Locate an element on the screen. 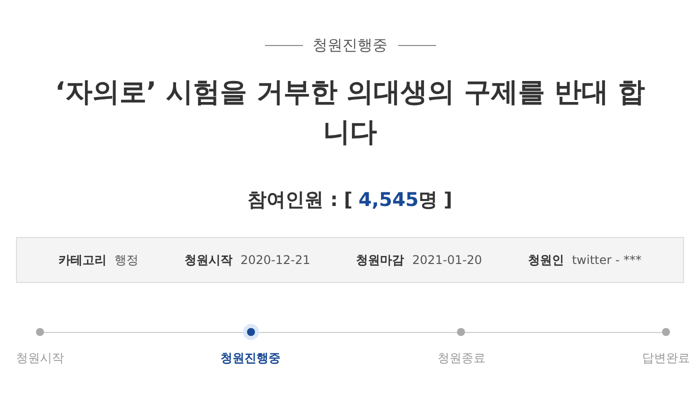  info-label: 청원시작 is located at coordinates (208, 260).